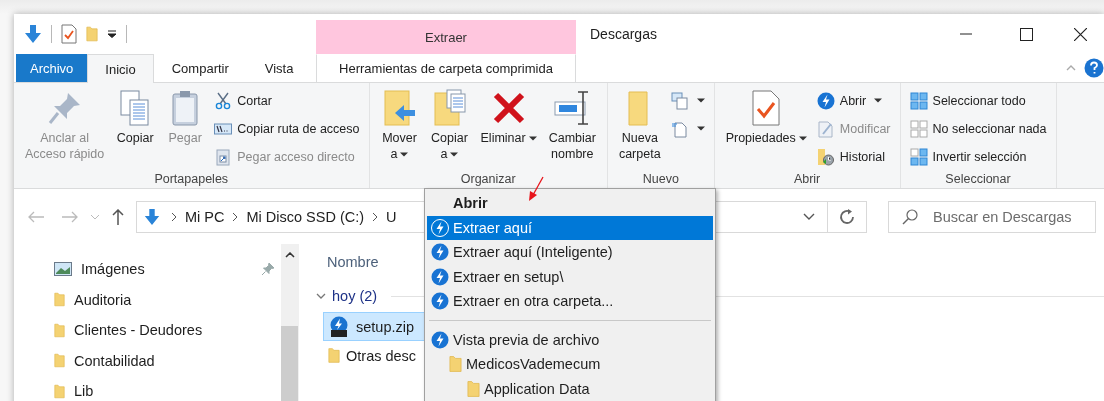 The height and width of the screenshot is (401, 1104). Describe the element at coordinates (978, 179) in the screenshot. I see `group-label: Seleccionar` at that location.